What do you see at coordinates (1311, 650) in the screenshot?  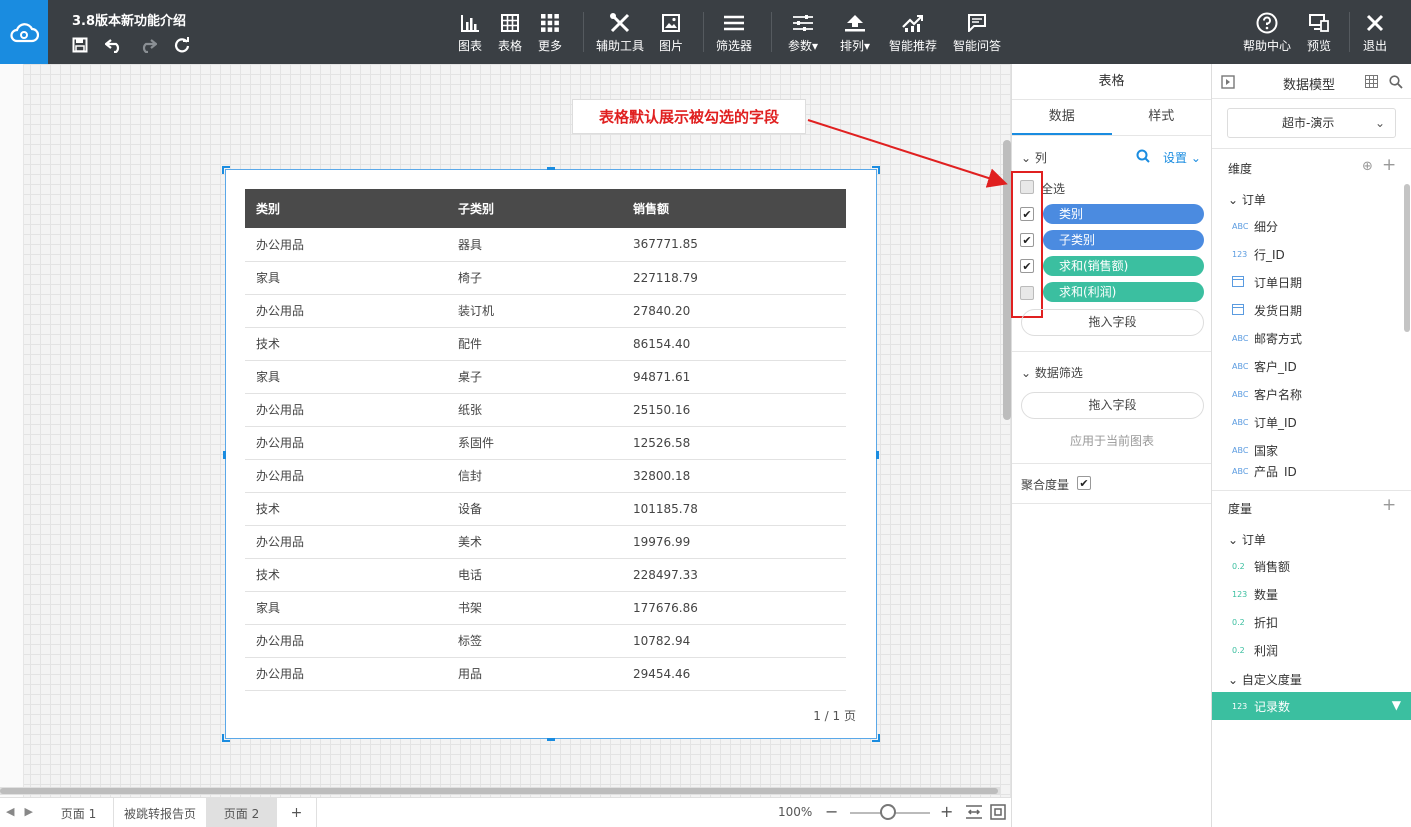 I see `measure-item: 0.2 利润` at bounding box center [1311, 650].